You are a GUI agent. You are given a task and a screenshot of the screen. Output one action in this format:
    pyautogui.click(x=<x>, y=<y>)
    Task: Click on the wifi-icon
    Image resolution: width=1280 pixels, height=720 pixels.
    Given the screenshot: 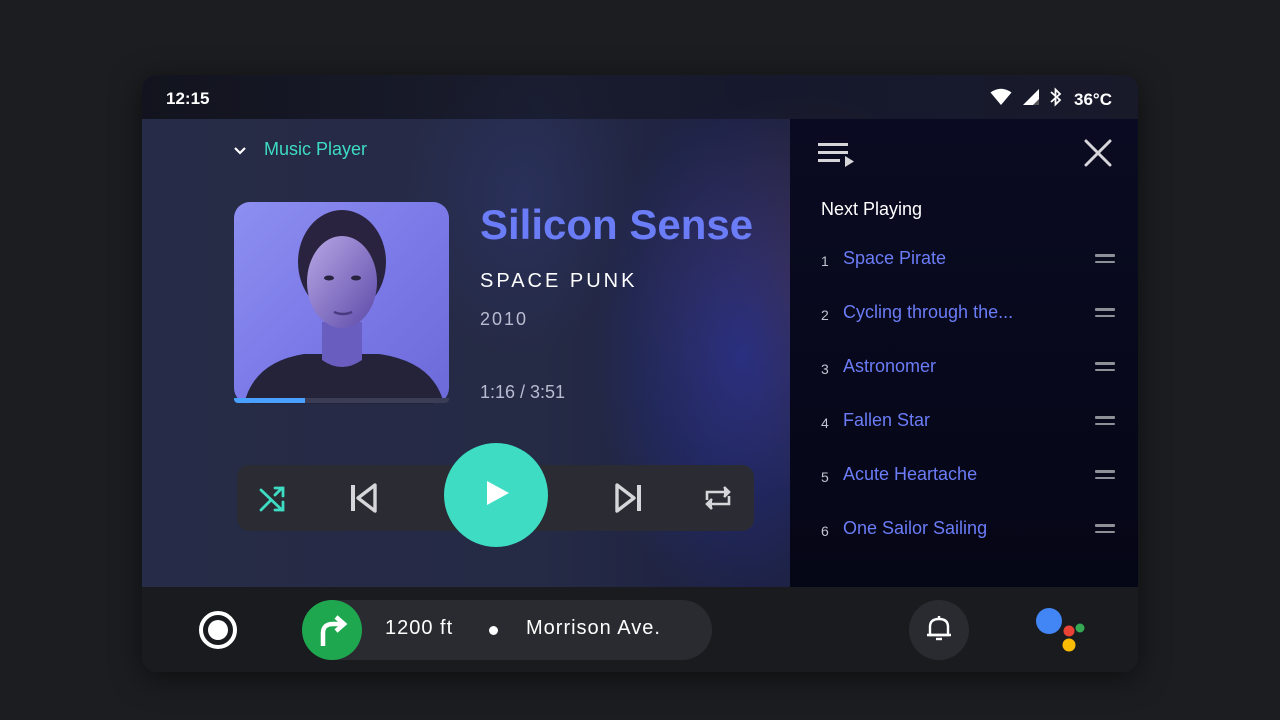 What is the action you would take?
    pyautogui.click(x=1001, y=99)
    